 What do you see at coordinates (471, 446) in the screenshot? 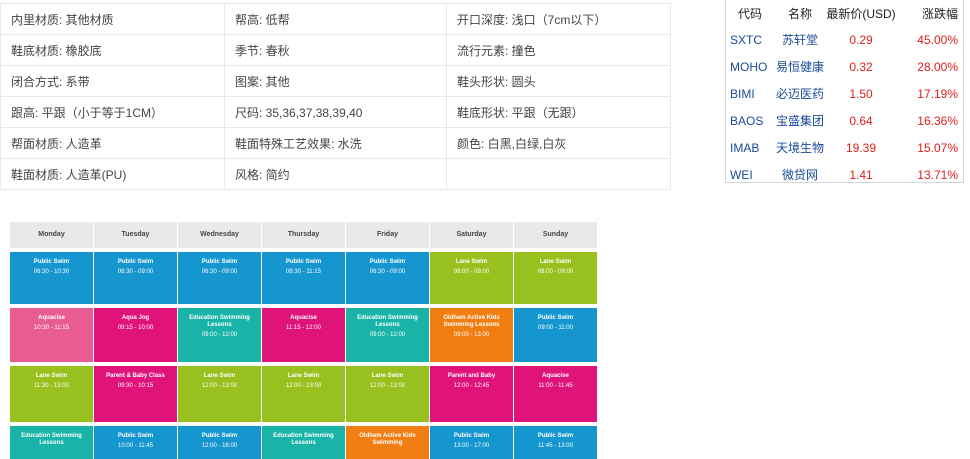
I see `session-time: 13:00 - 17:00` at bounding box center [471, 446].